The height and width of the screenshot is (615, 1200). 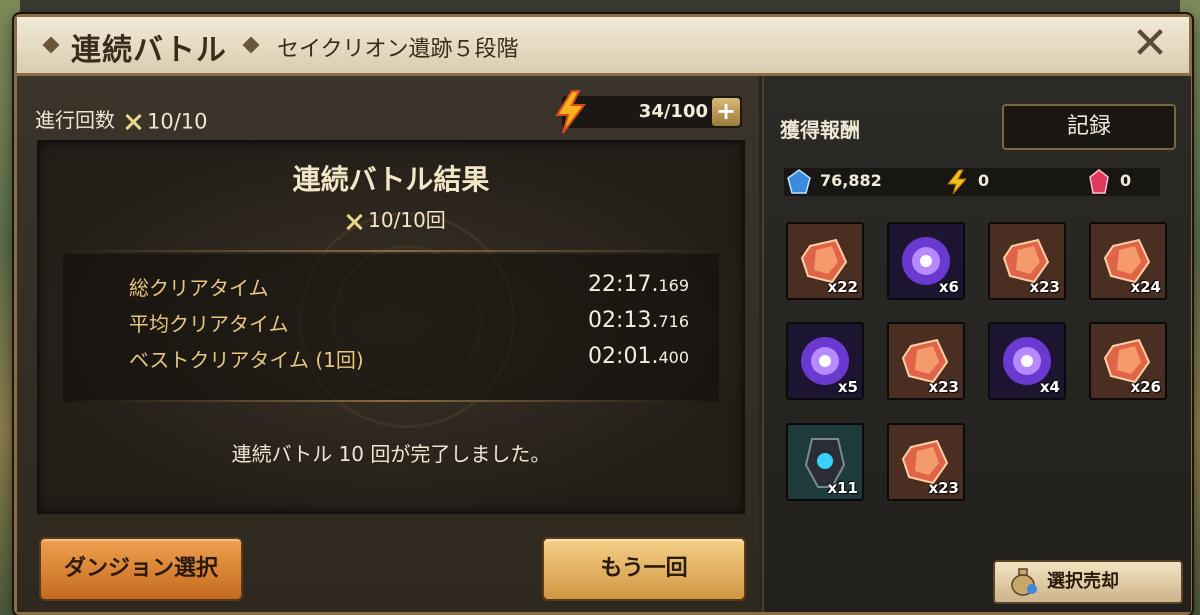 What do you see at coordinates (842, 287) in the screenshot?
I see `item-count: x22` at bounding box center [842, 287].